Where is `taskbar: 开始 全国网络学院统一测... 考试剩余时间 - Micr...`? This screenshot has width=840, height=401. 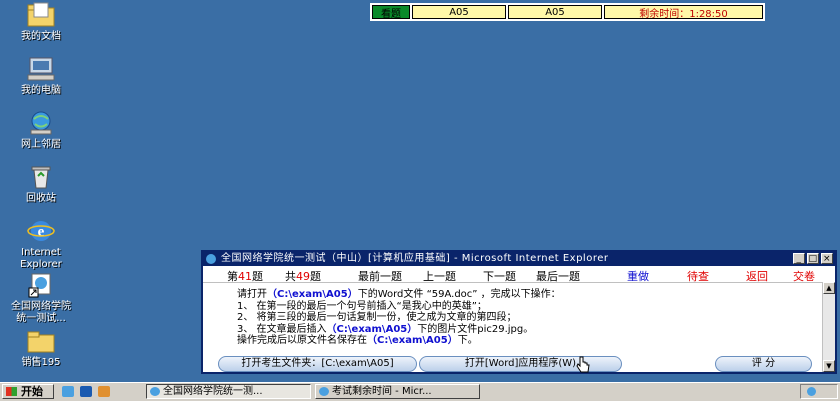 taskbar: 开始 全国网络学院统一测... 考试剩余时间 - Micr... is located at coordinates (420, 391).